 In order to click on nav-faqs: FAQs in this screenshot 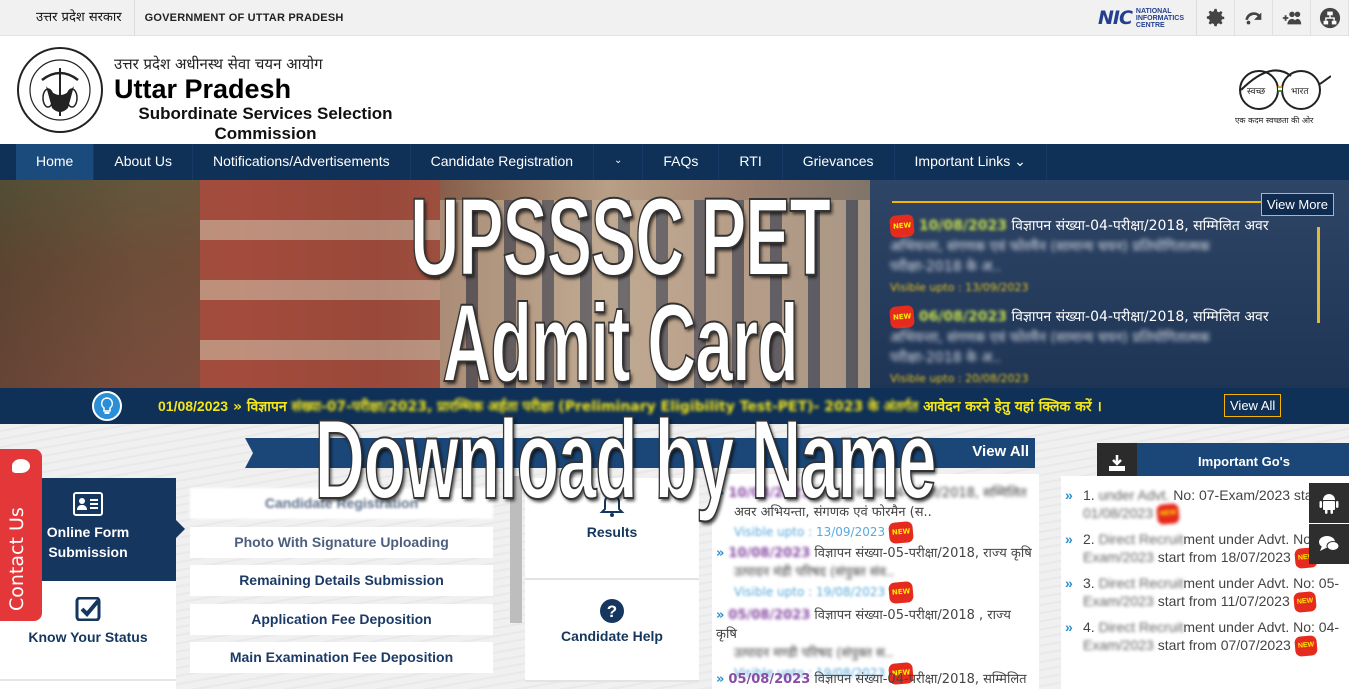, I will do `click(681, 162)`.